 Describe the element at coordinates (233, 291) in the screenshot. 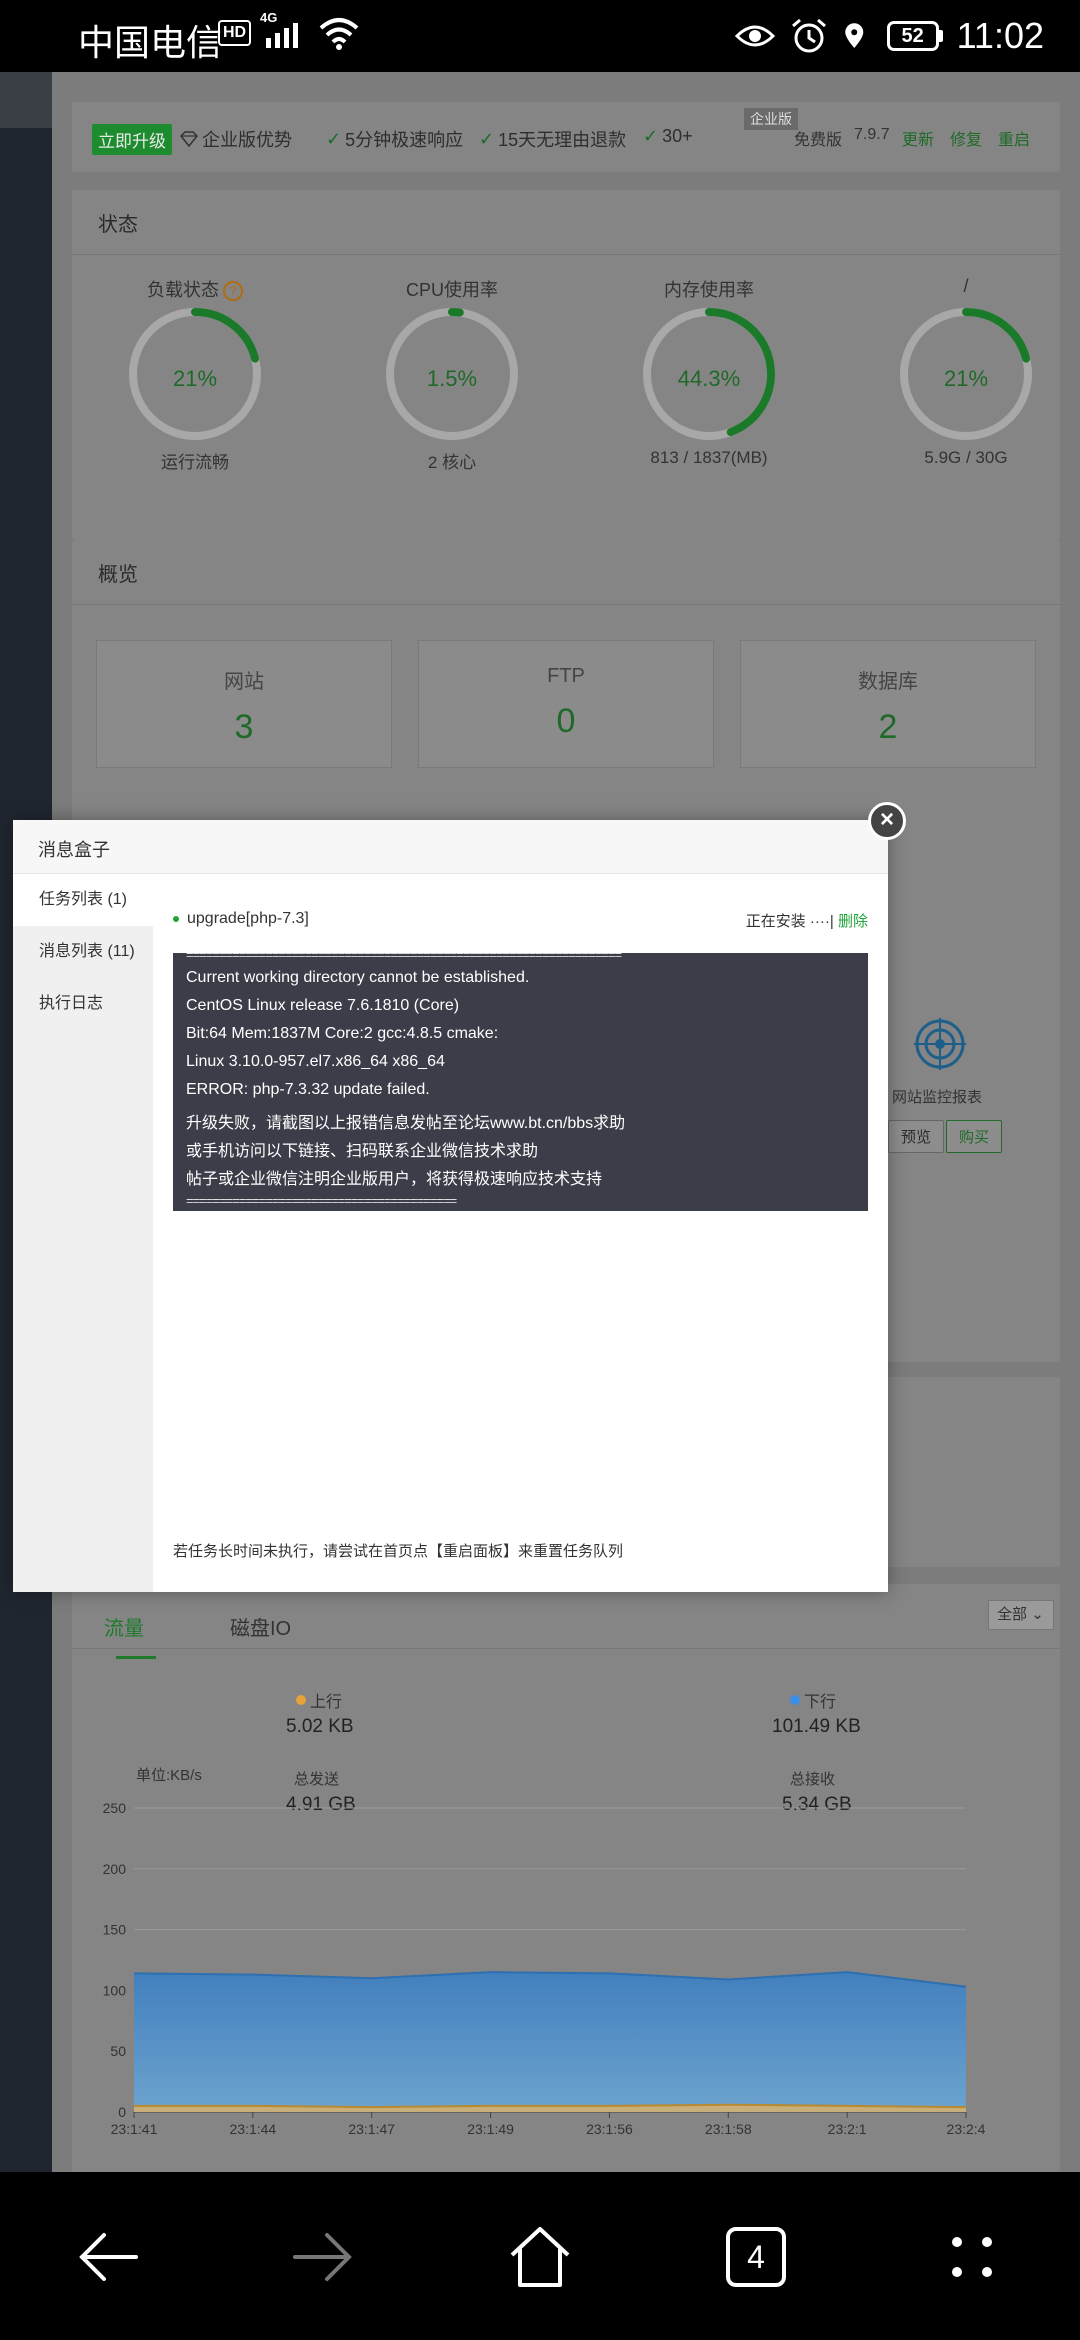

I see `help-icon: ?` at that location.